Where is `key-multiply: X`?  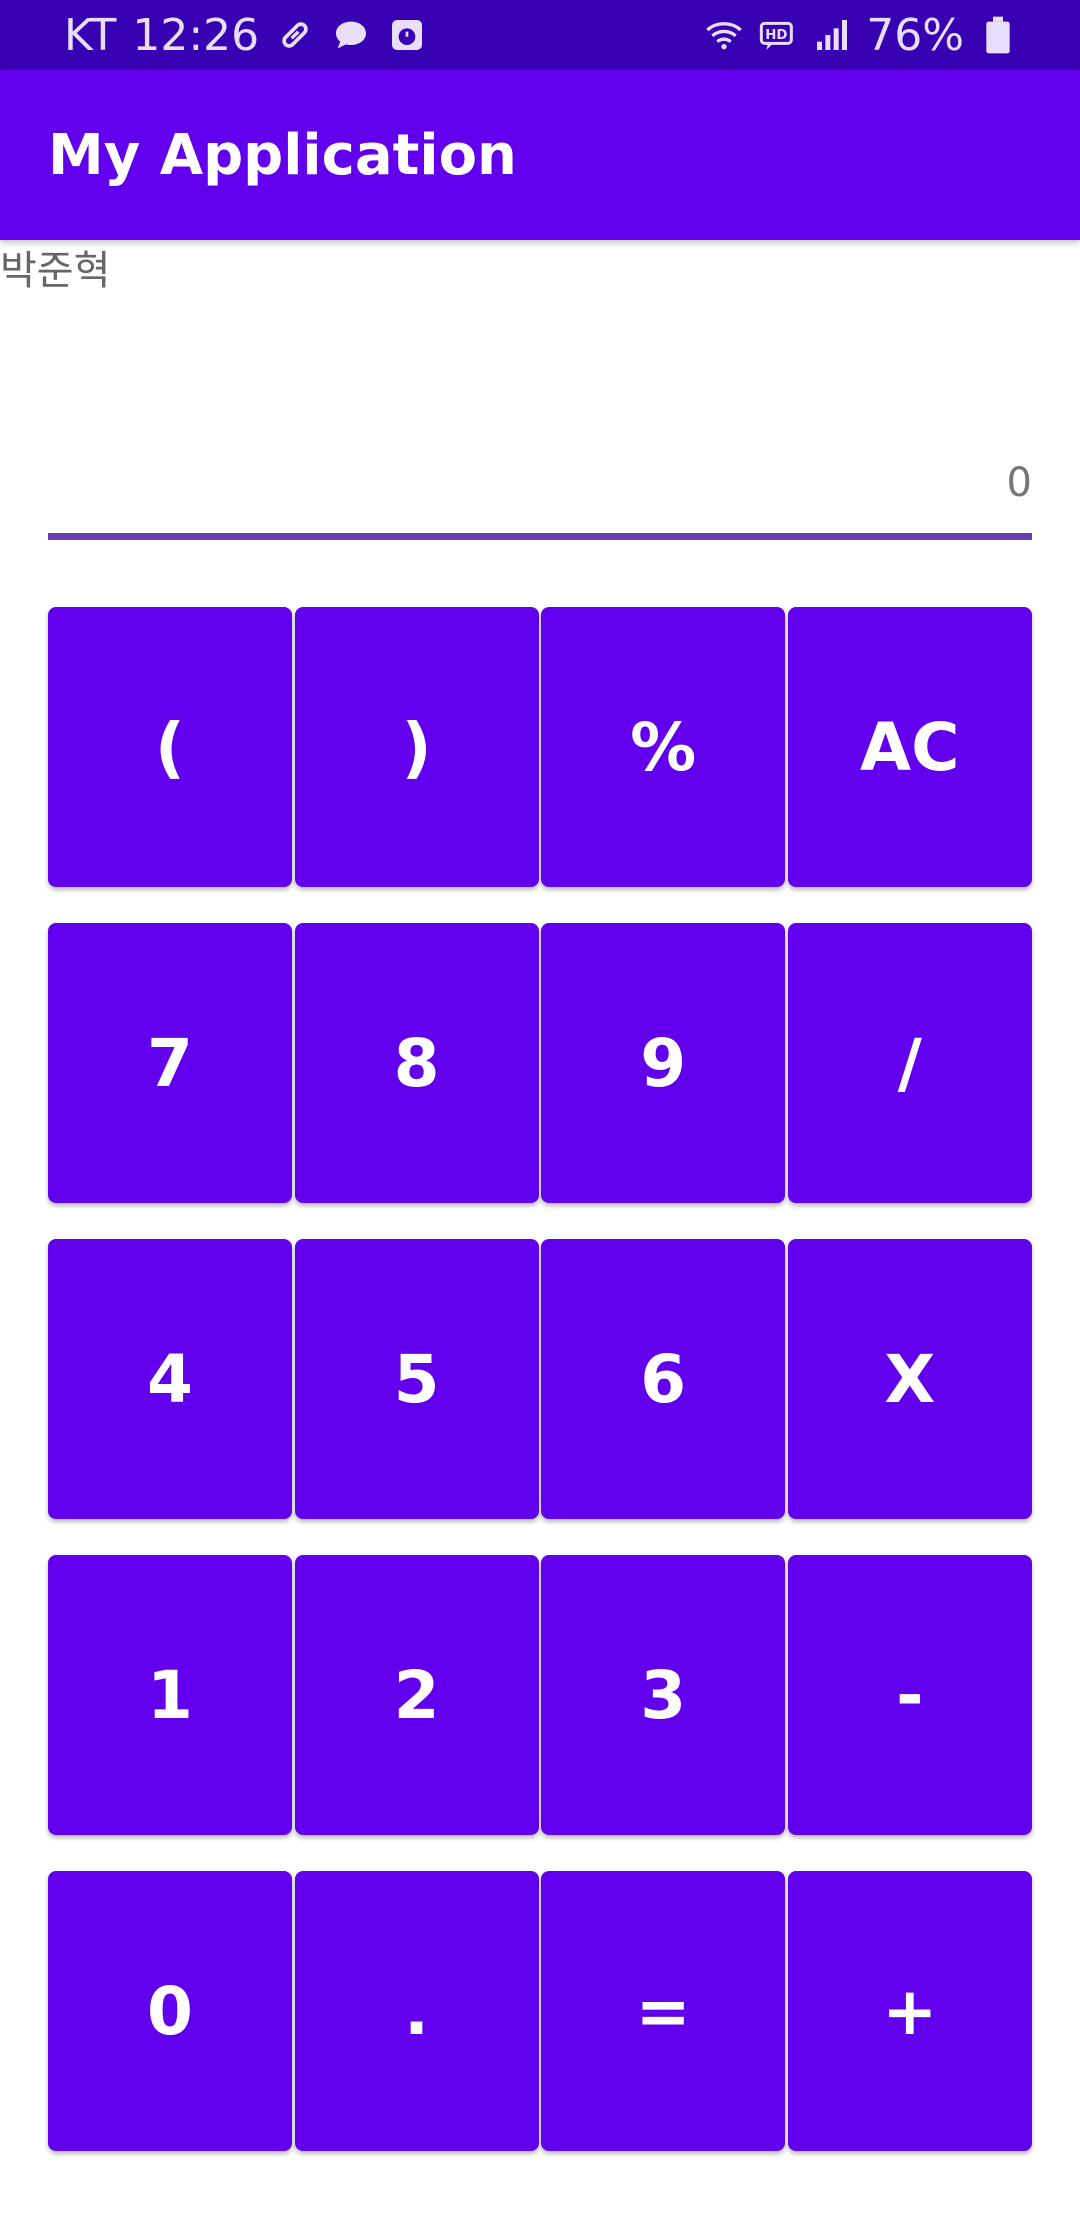 key-multiply: X is located at coordinates (909, 1379).